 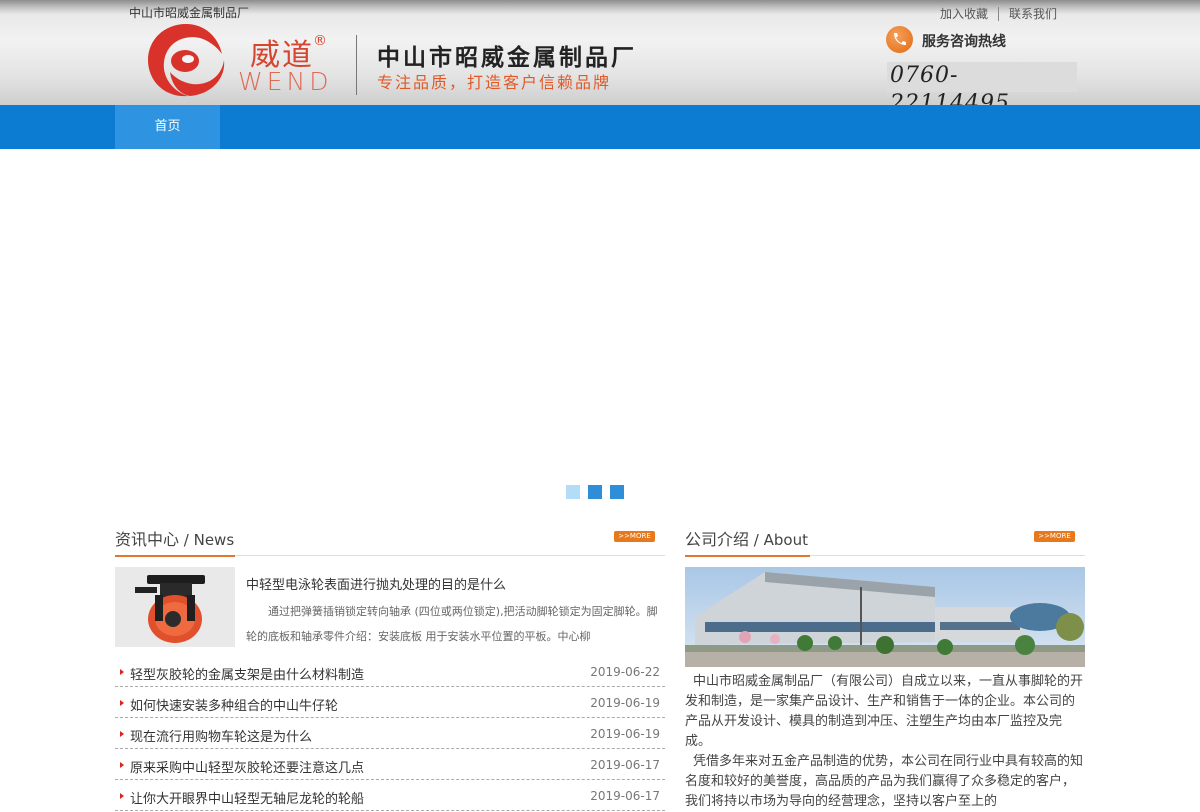 I want to click on nav-item-home: 首页, so click(x=167, y=127).